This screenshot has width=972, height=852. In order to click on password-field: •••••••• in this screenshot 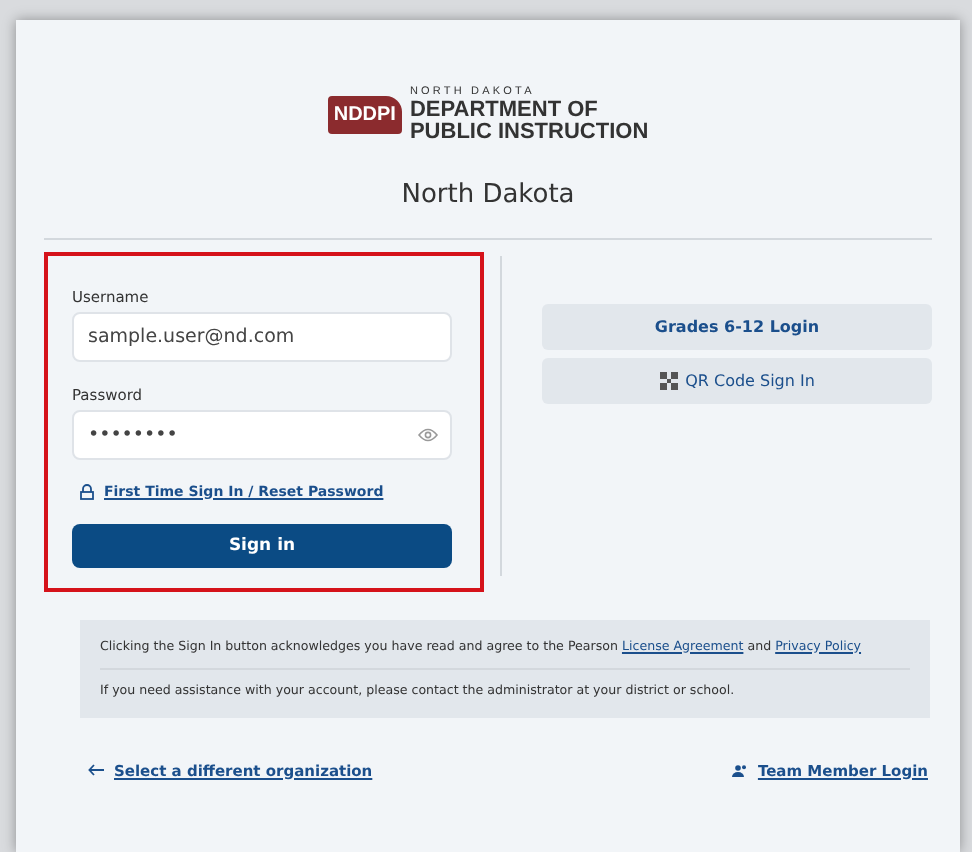, I will do `click(262, 434)`.